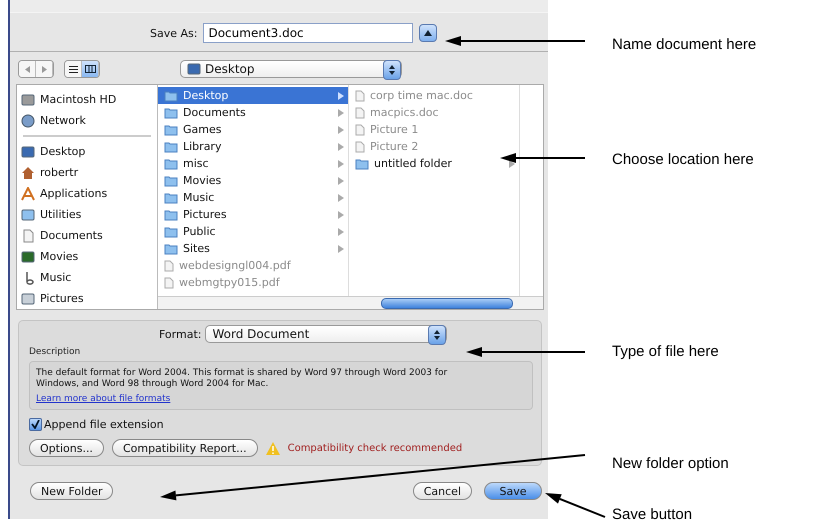  I want to click on append-extension-checkbox, so click(35, 424).